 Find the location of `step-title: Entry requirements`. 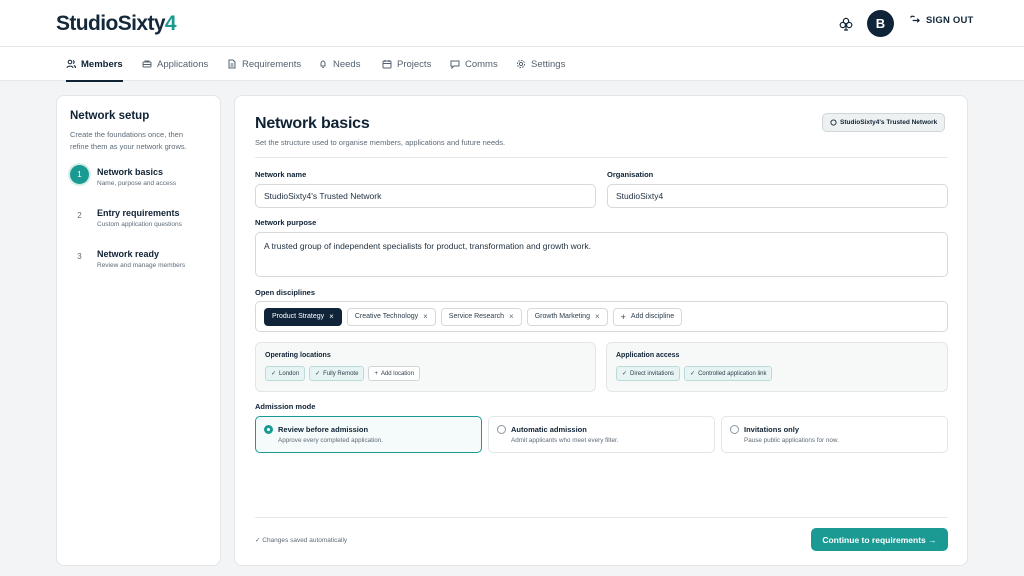

step-title: Entry requirements is located at coordinates (138, 213).